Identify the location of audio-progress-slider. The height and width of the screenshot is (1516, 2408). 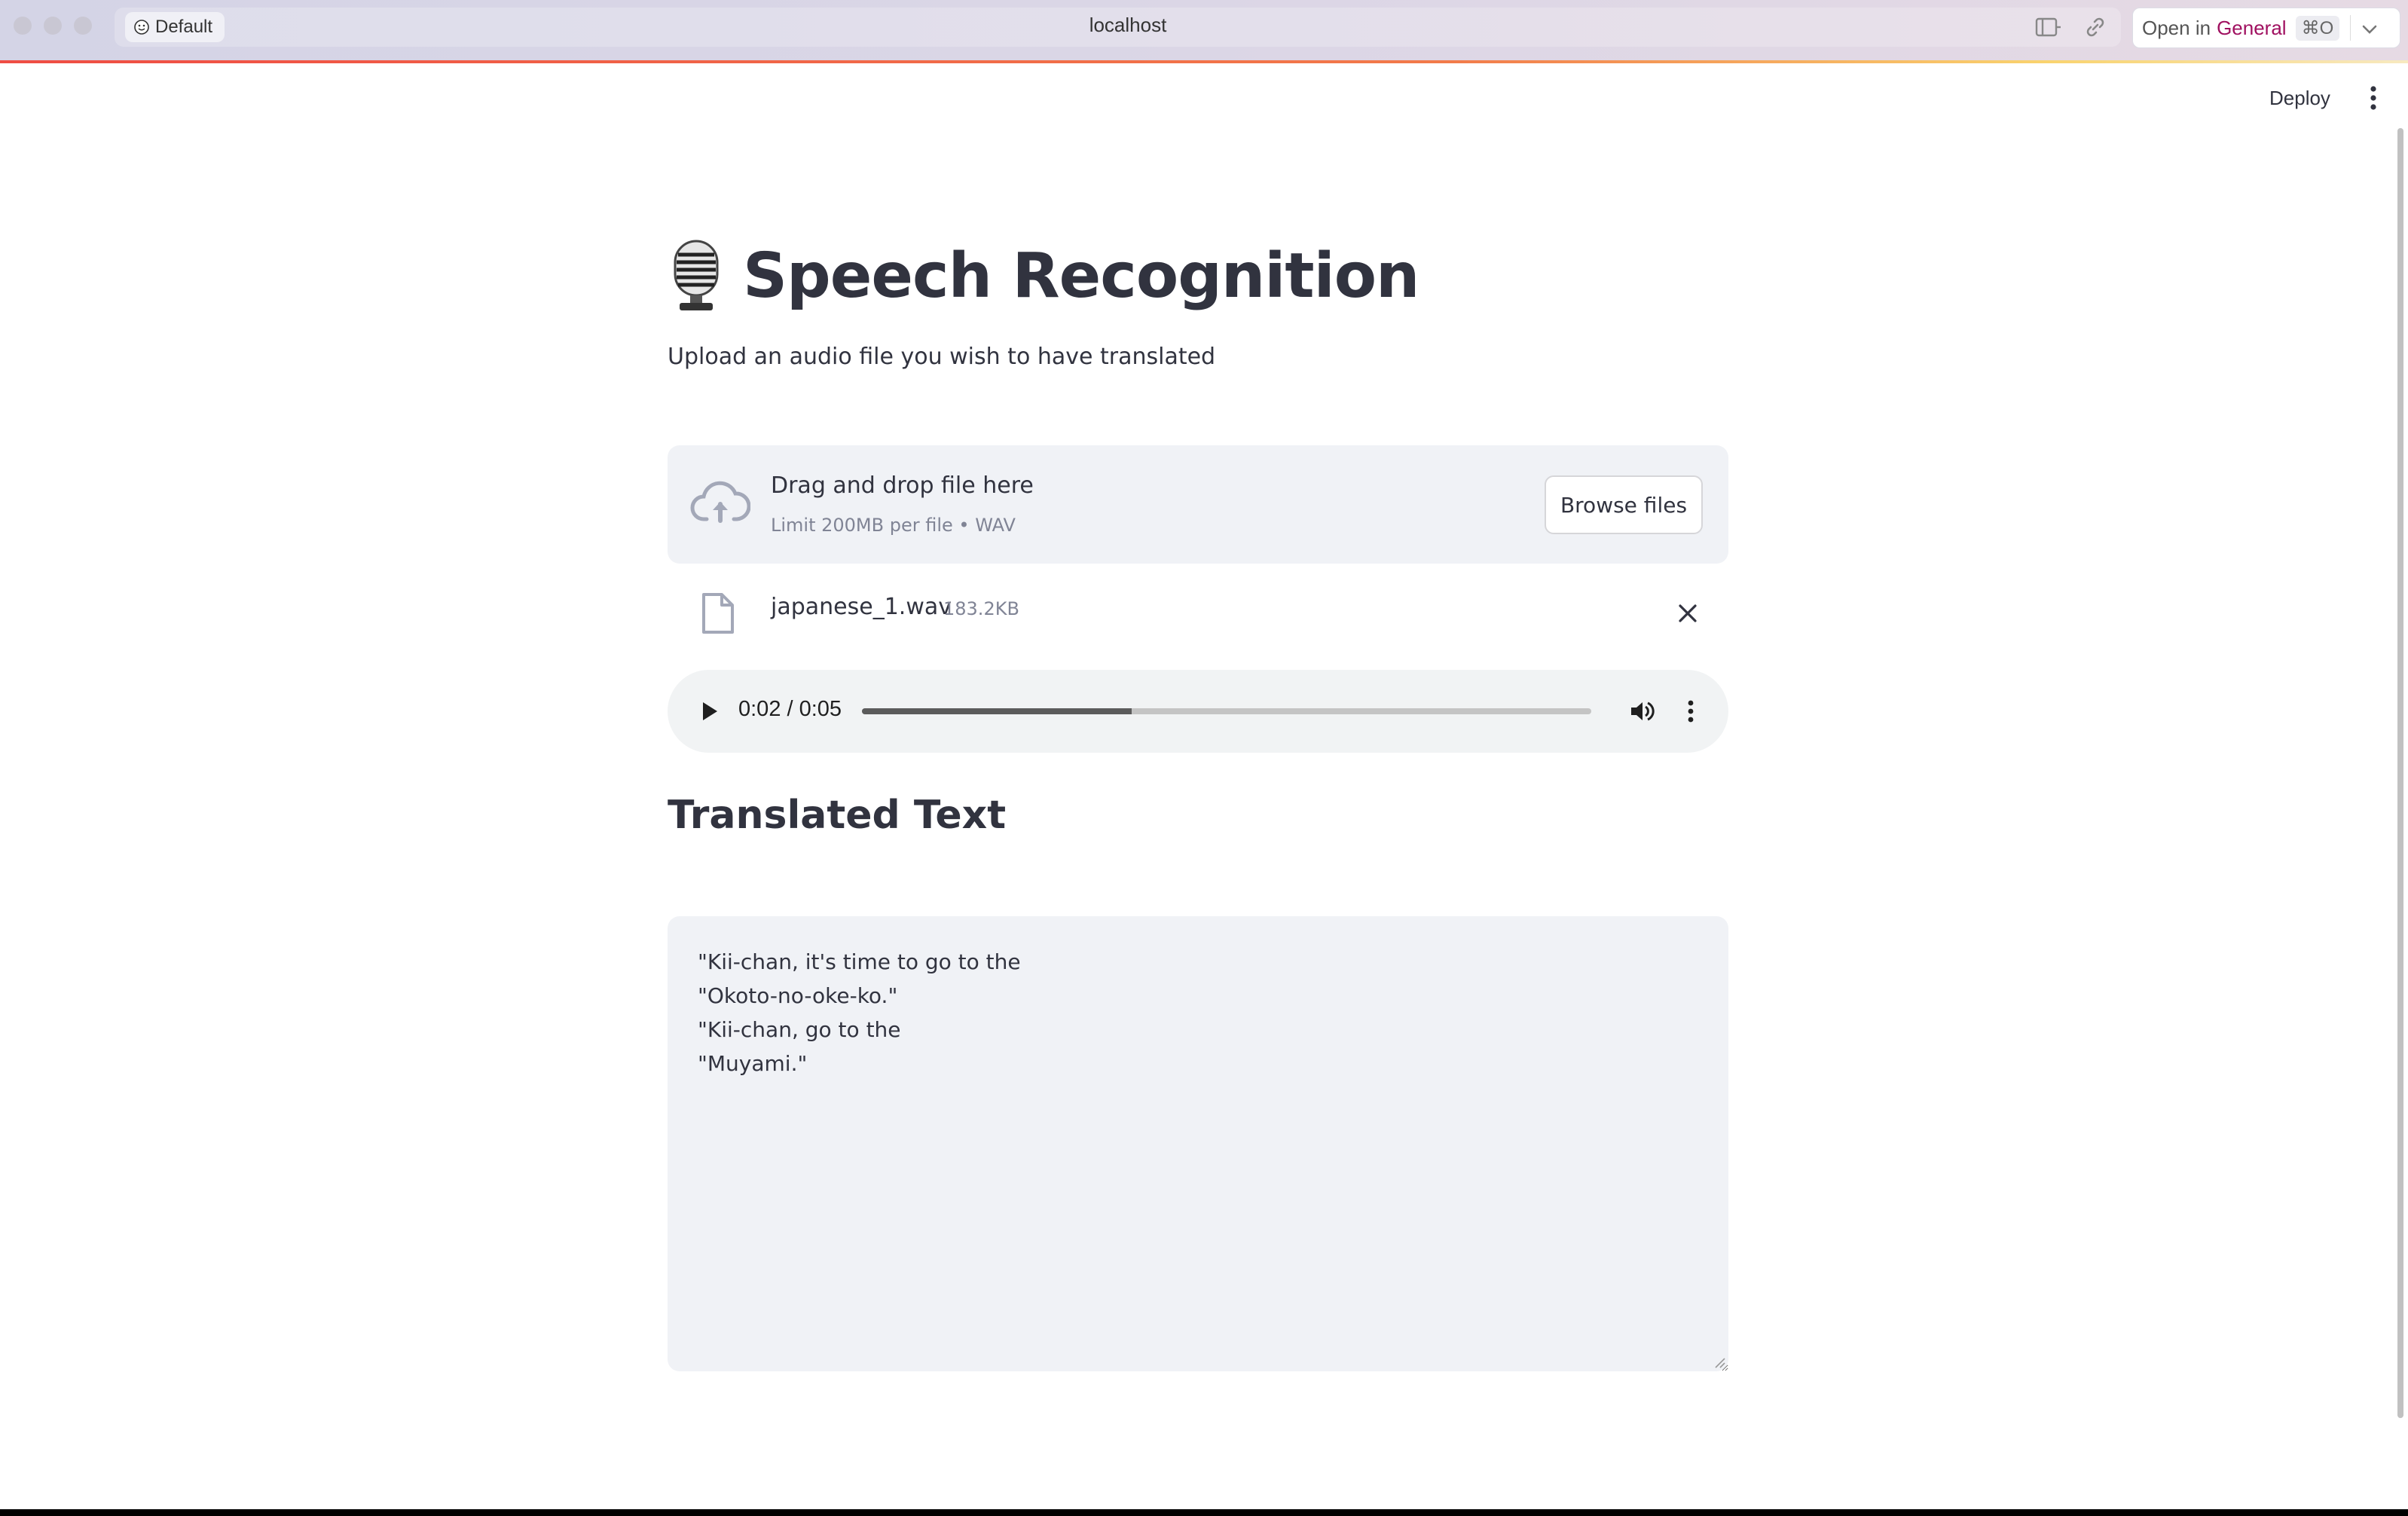
(1226, 711).